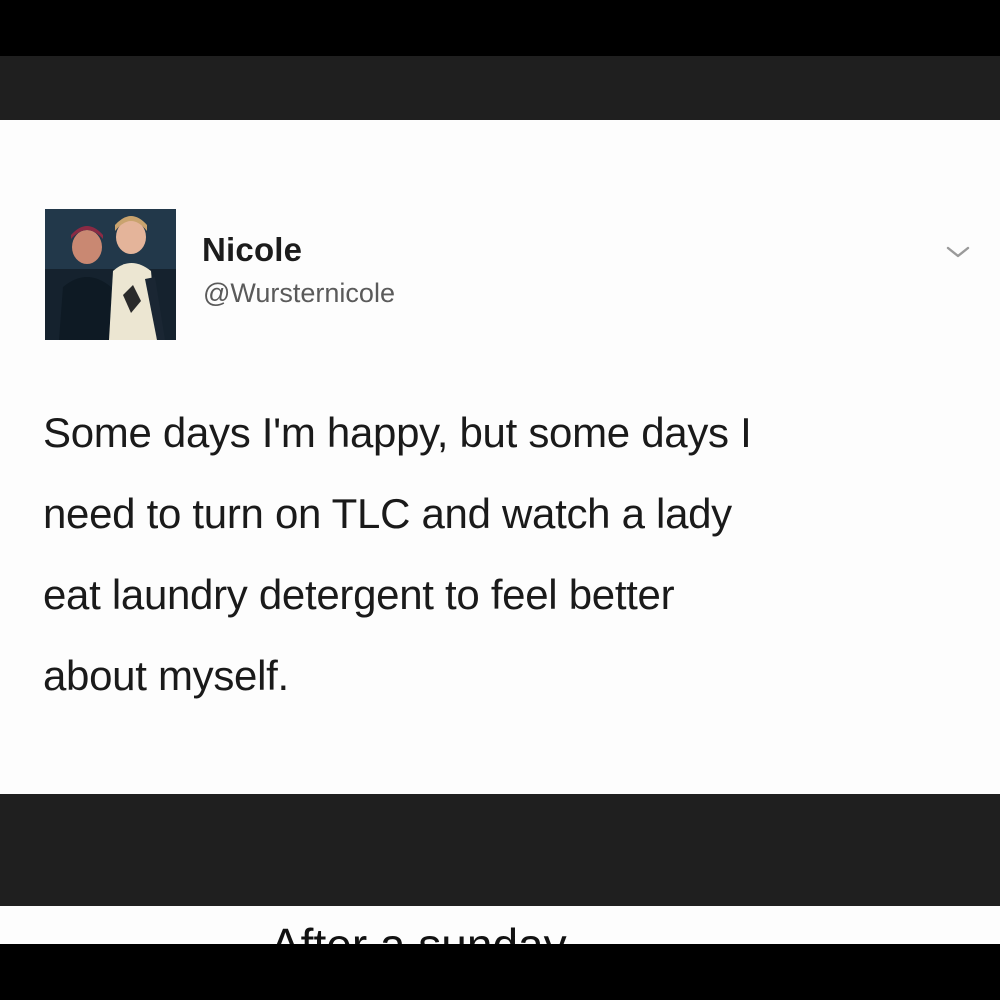 The image size is (1000, 1000). Describe the element at coordinates (500, 88) in the screenshot. I see `top-dark-band` at that location.